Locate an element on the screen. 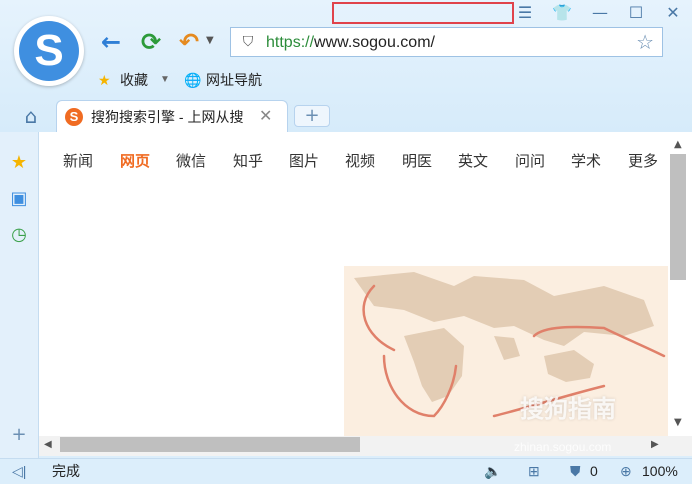  nav-video: 视频 is located at coordinates (360, 162).